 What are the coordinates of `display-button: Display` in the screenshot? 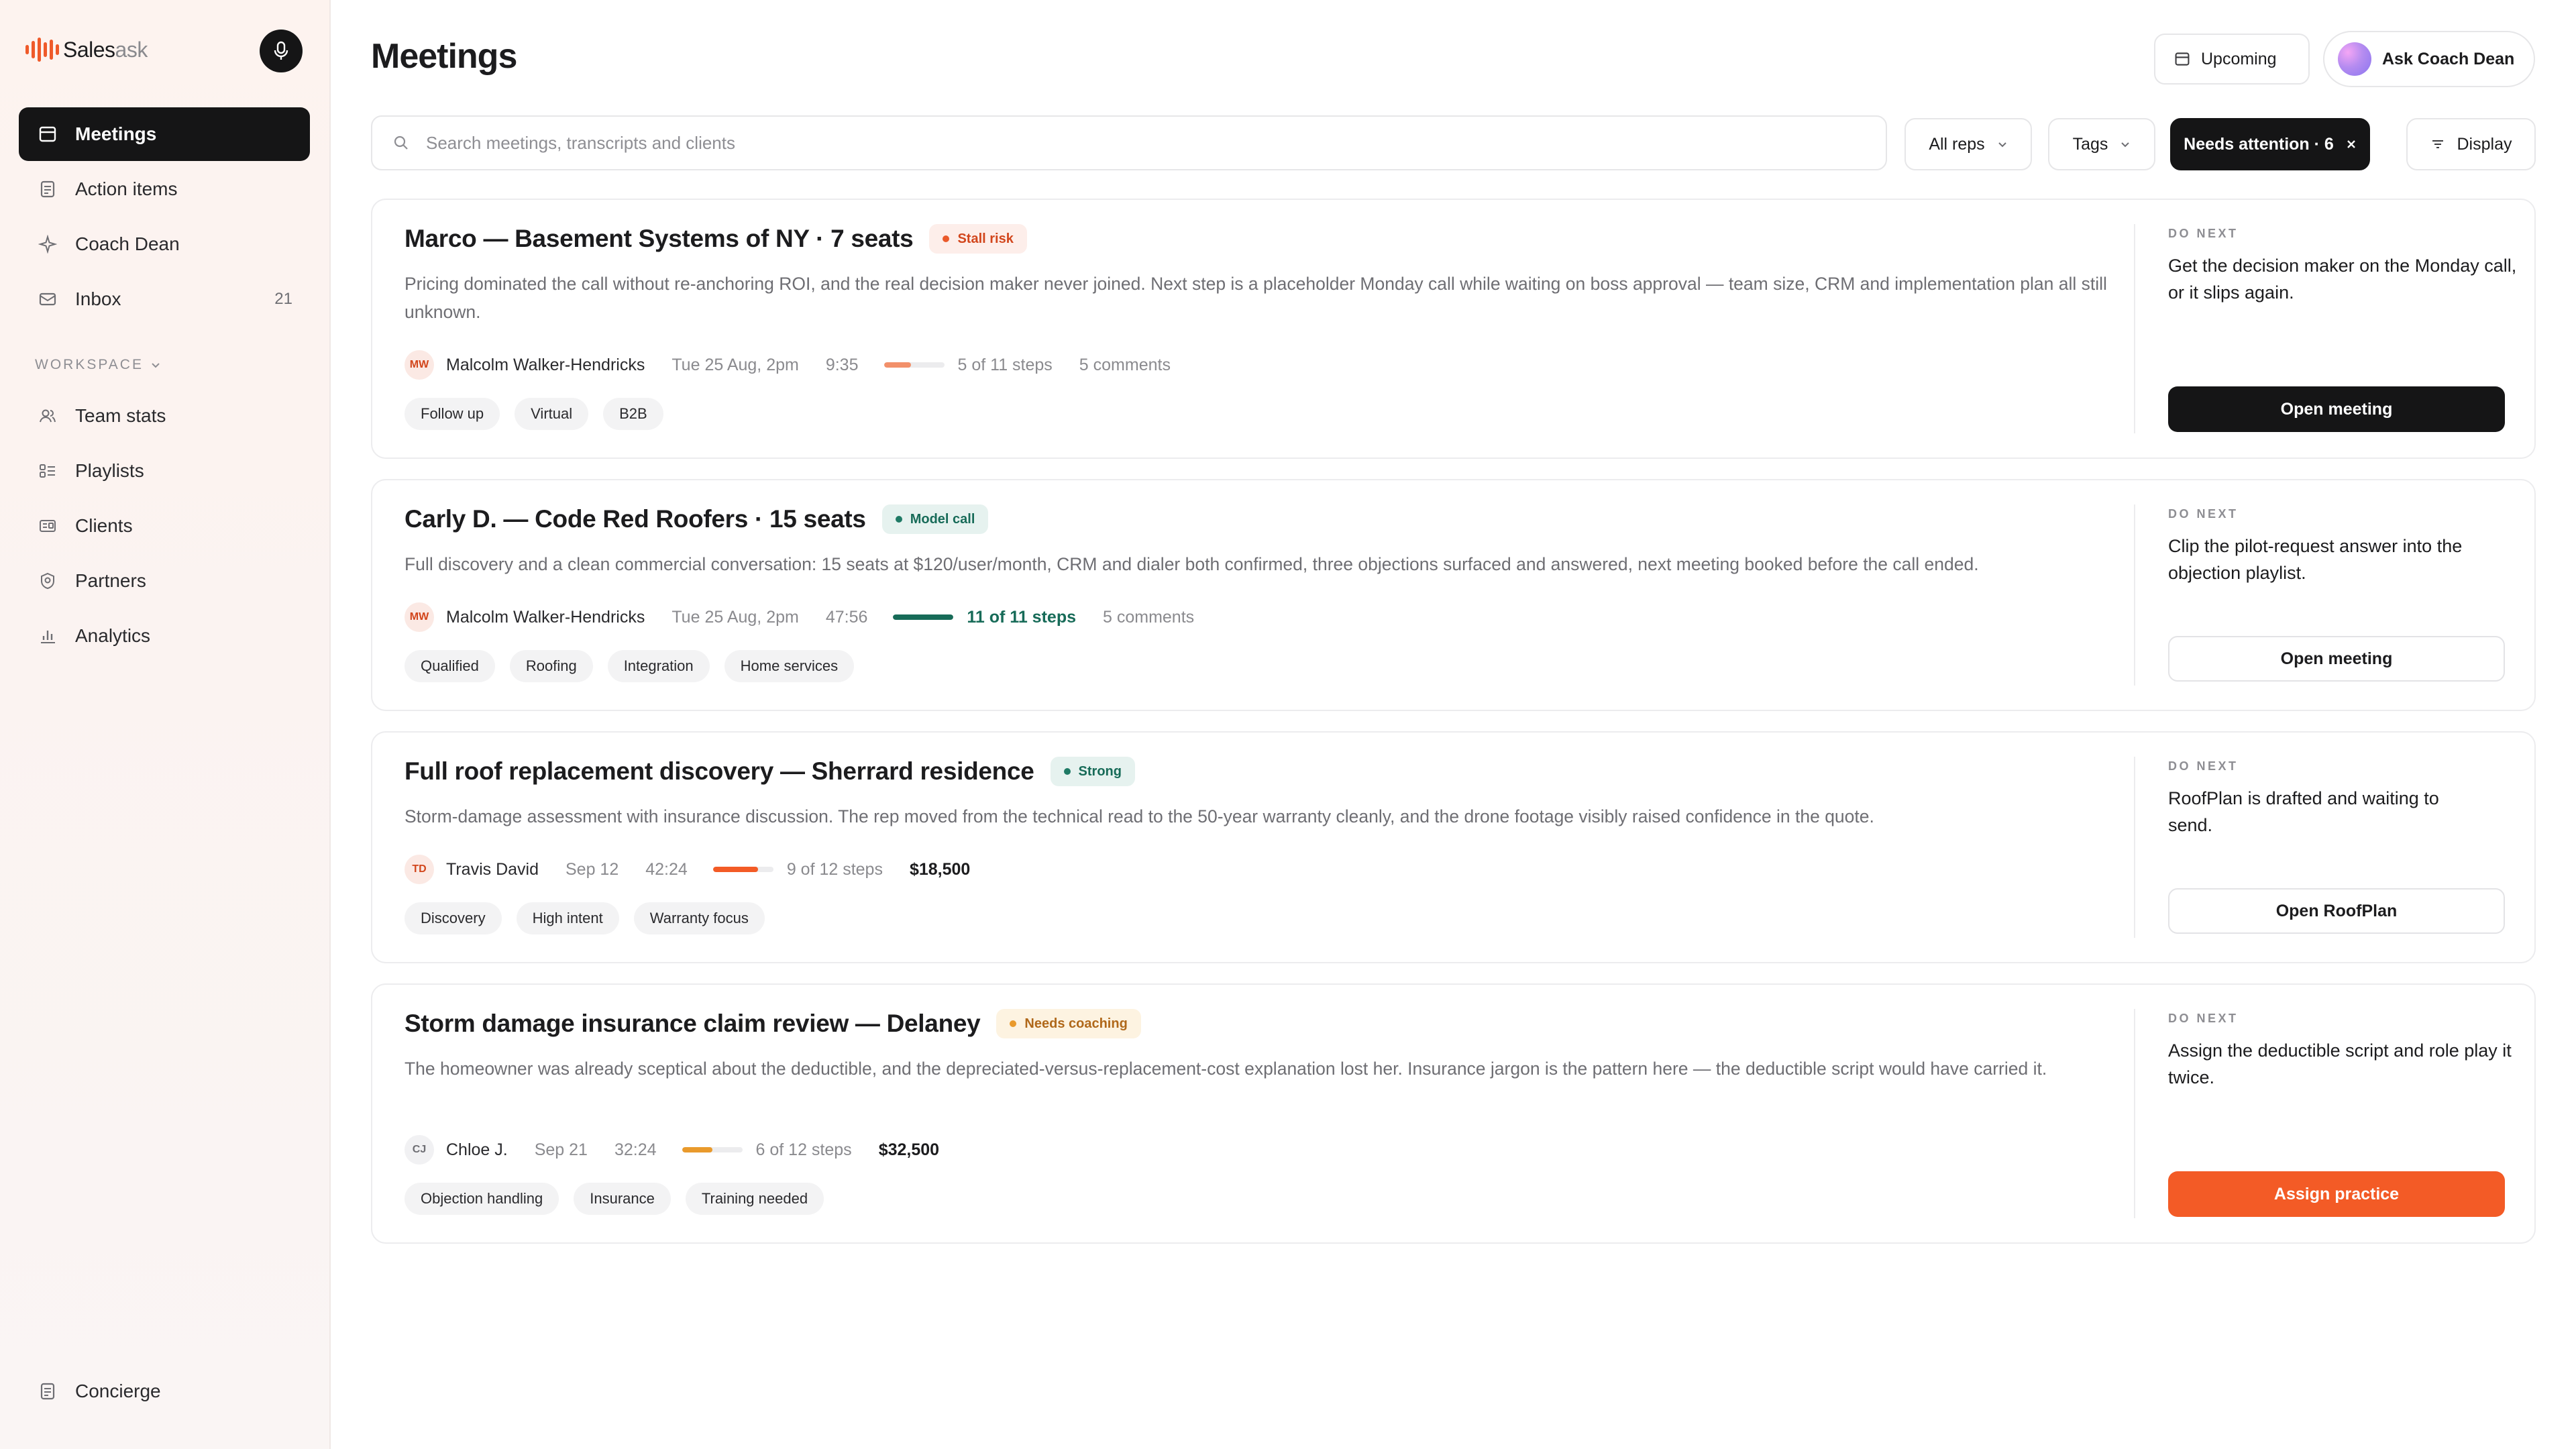 It's located at (2471, 144).